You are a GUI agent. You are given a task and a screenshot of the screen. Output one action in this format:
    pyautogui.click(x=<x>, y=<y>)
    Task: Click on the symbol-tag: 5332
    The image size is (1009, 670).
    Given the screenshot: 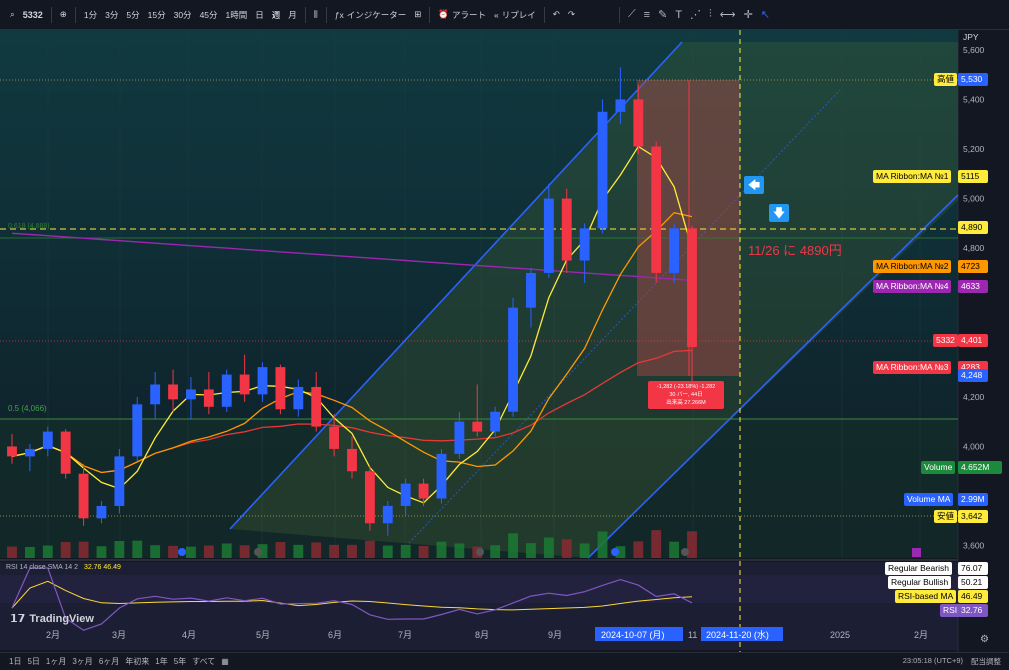 What is the action you would take?
    pyautogui.click(x=945, y=340)
    